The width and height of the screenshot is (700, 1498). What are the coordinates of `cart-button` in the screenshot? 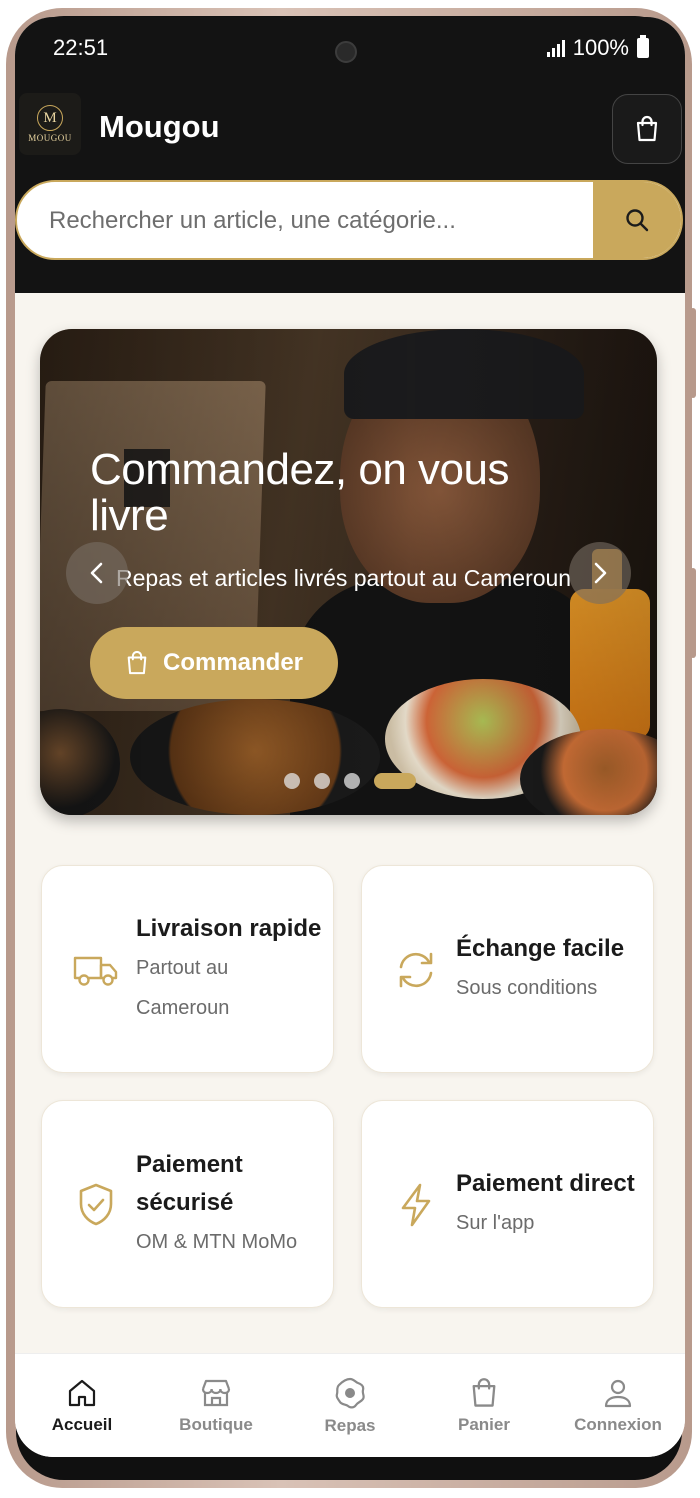 It's located at (647, 129).